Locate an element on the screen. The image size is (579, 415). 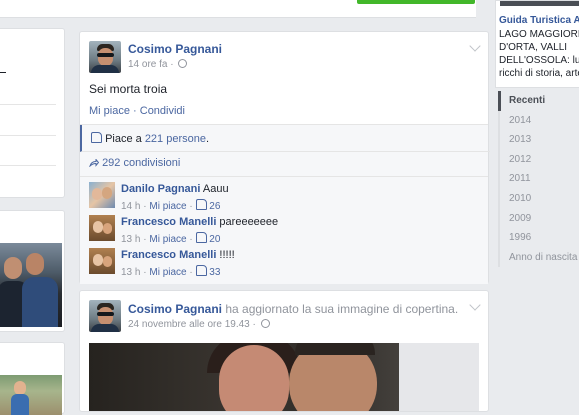
page-title-link: Guida Turistica Alto is located at coordinates (539, 20).